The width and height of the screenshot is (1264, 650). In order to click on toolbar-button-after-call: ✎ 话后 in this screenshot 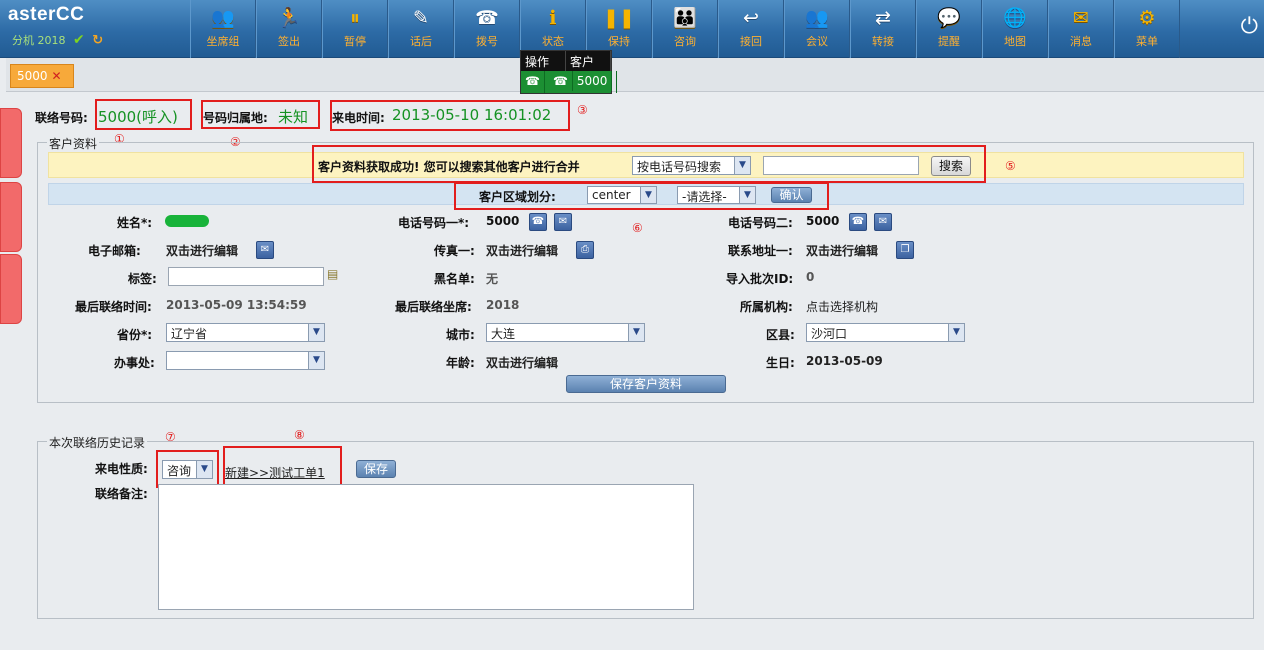, I will do `click(421, 29)`.